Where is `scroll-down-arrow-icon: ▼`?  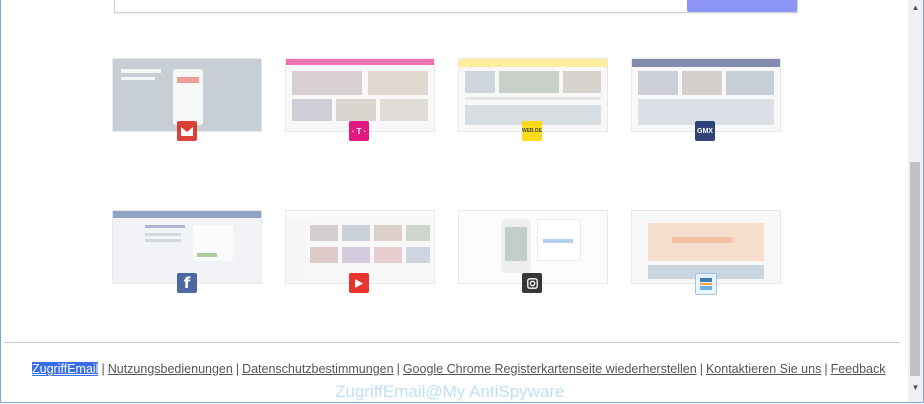 scroll-down-arrow-icon: ▼ is located at coordinates (915, 387).